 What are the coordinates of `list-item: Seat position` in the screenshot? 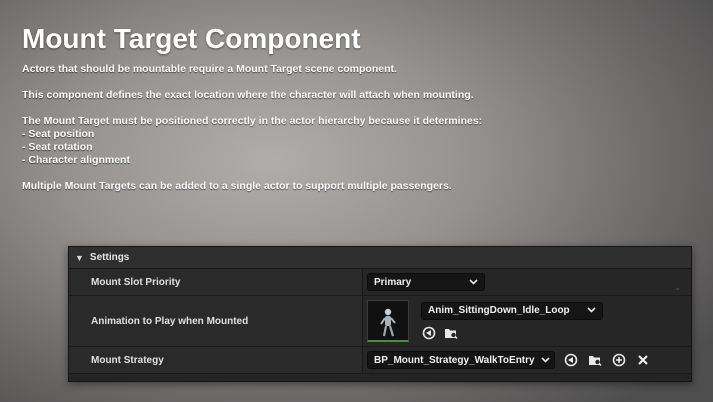 It's located at (352, 134).